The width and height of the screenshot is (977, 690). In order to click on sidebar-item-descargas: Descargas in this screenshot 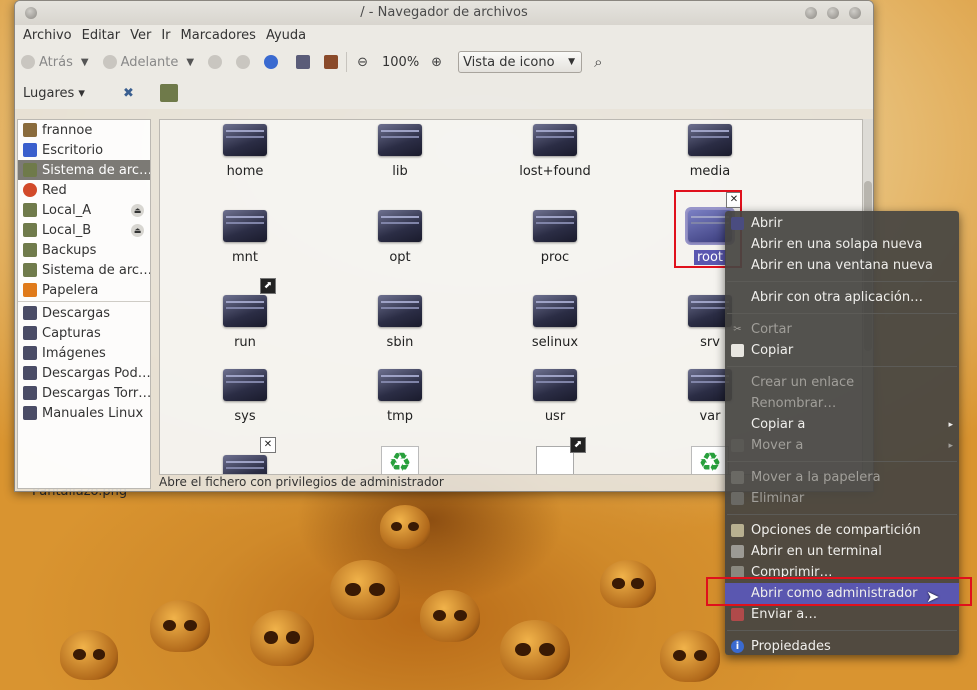, I will do `click(84, 313)`.